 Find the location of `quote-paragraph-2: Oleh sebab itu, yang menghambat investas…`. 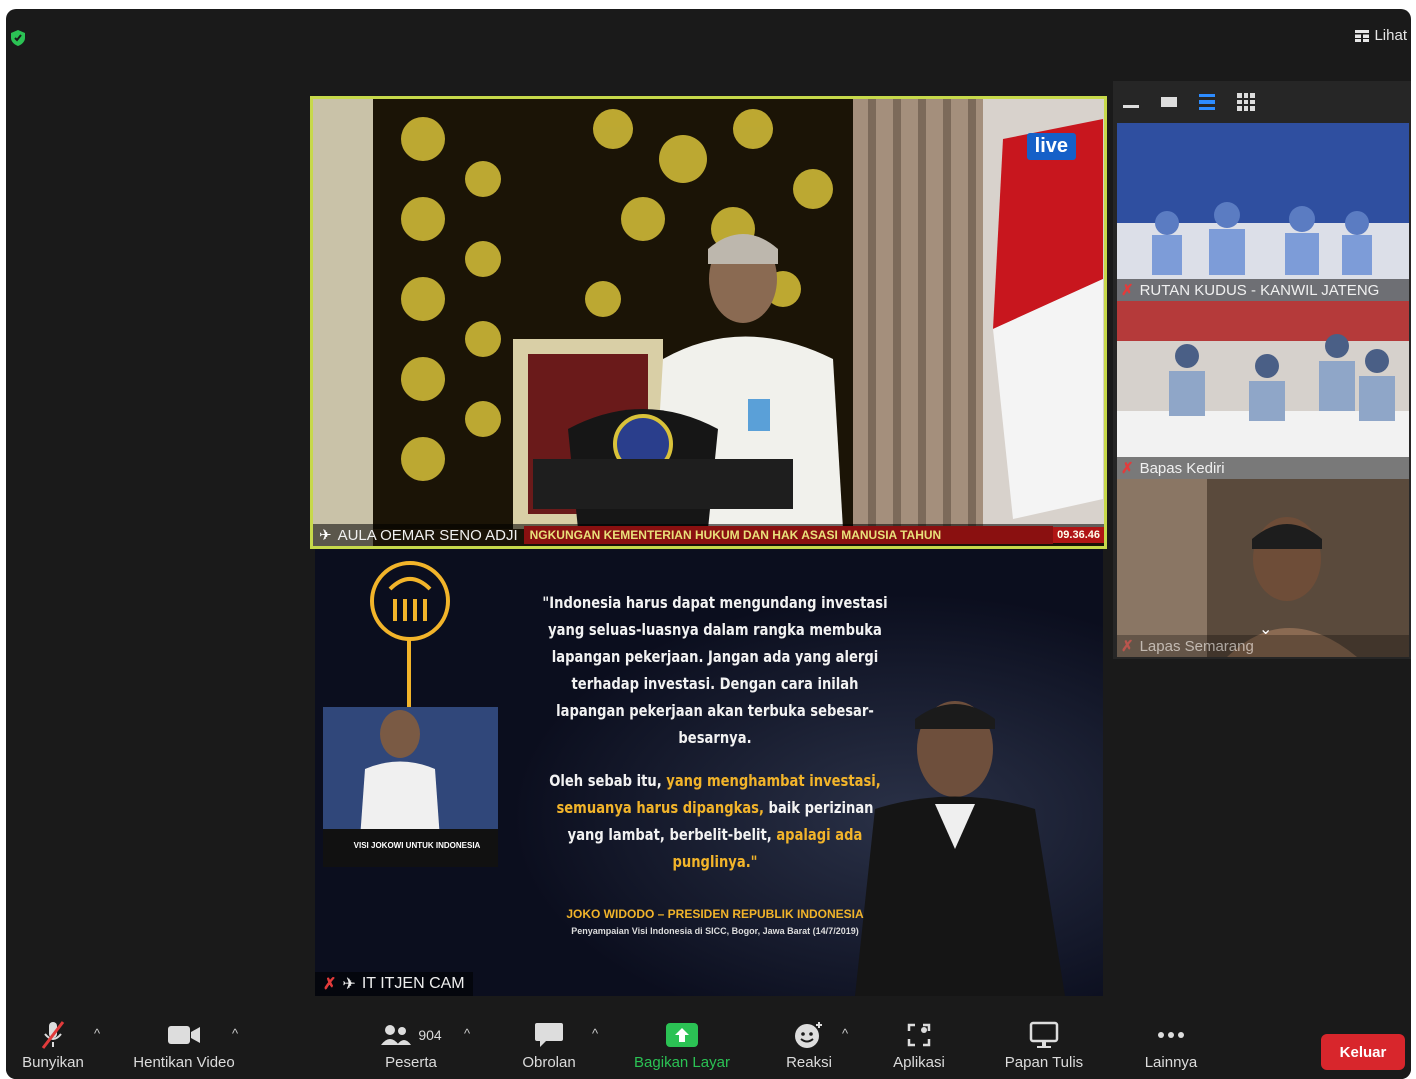

quote-paragraph-2: Oleh sebab itu, yang menghambat investas… is located at coordinates (715, 821).